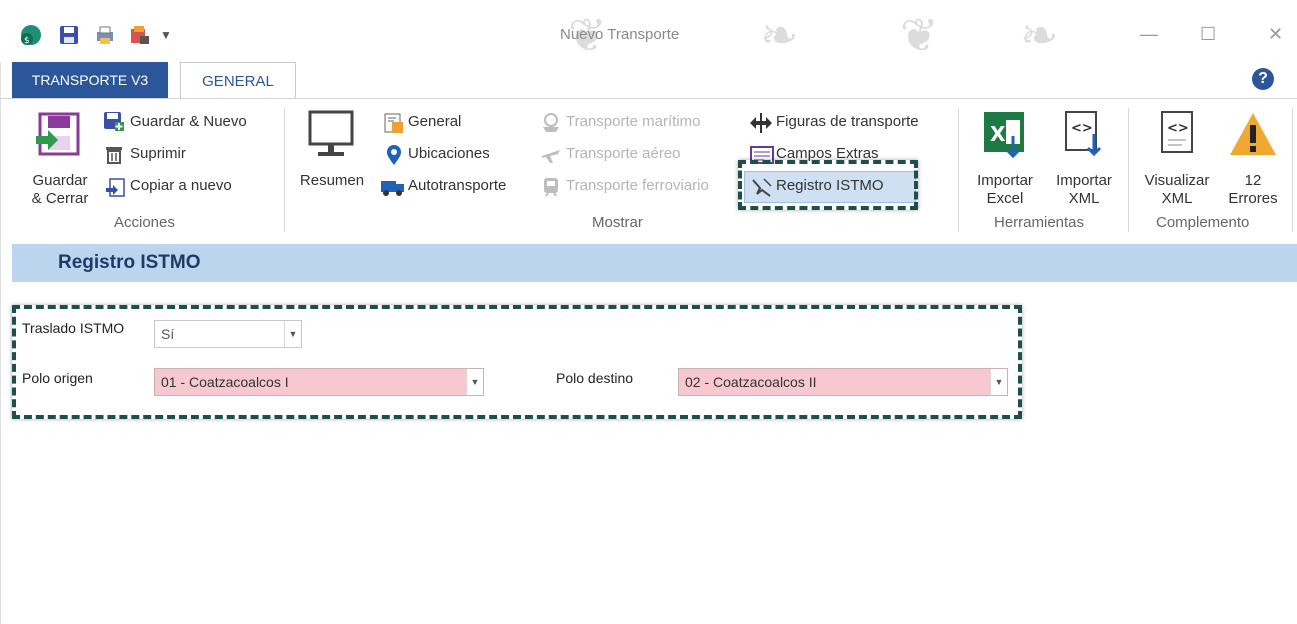 Image resolution: width=1297 pixels, height=624 pixels. Describe the element at coordinates (1005, 190) in the screenshot. I see `import-excel-button: Importar Excel` at that location.